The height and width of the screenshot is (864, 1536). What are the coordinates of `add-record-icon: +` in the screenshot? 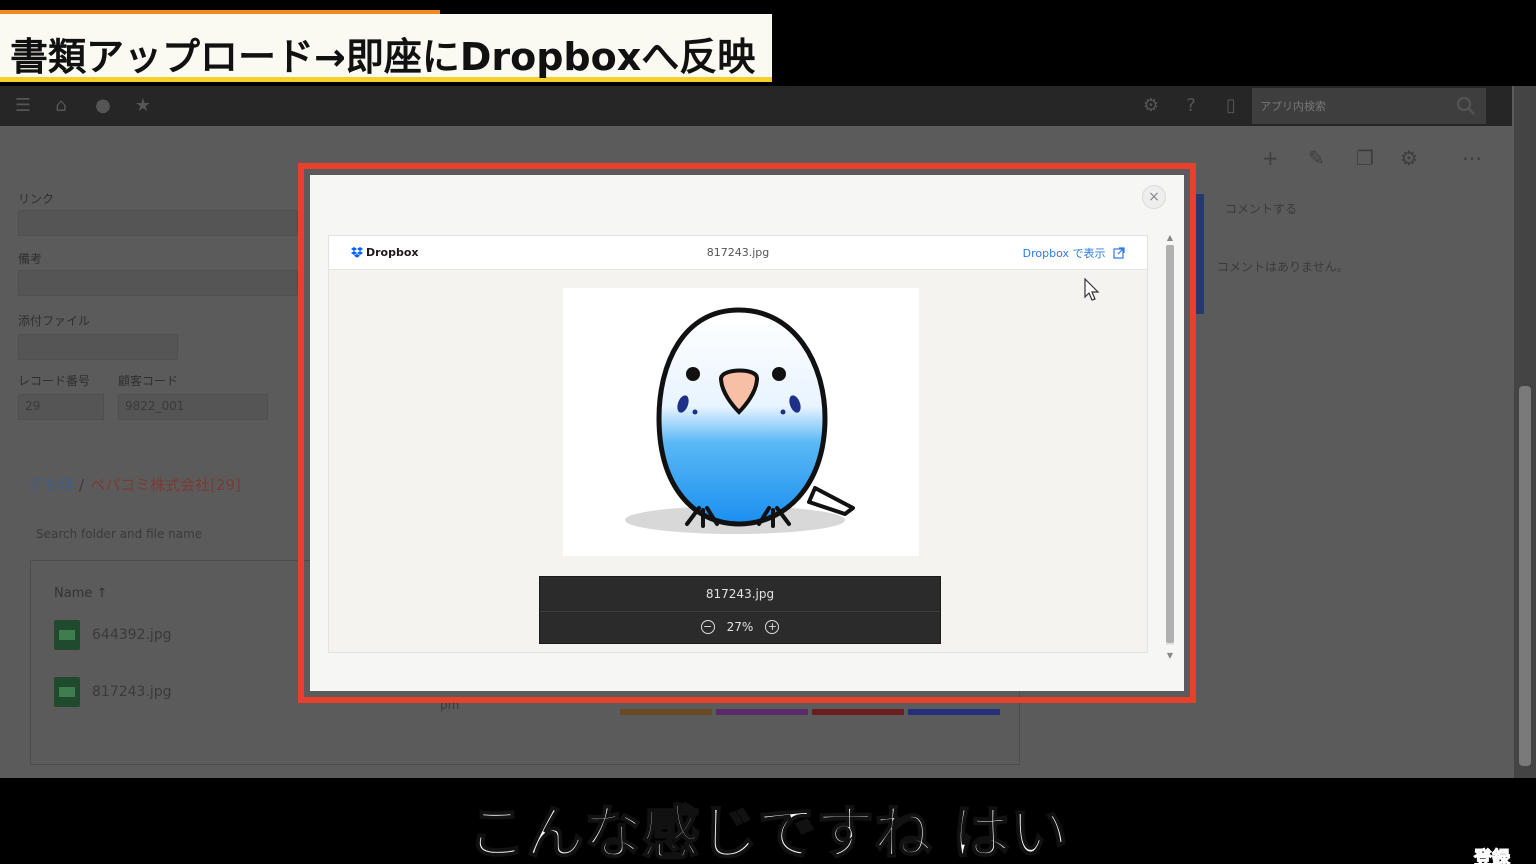 It's located at (1270, 158).